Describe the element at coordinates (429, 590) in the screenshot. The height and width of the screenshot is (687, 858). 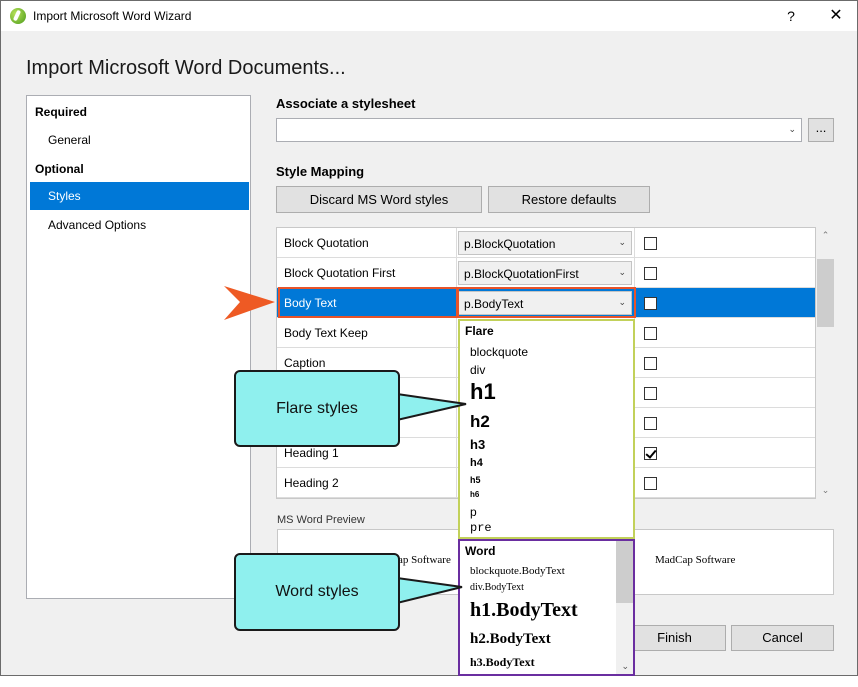
I see `word-callout-pointer` at that location.